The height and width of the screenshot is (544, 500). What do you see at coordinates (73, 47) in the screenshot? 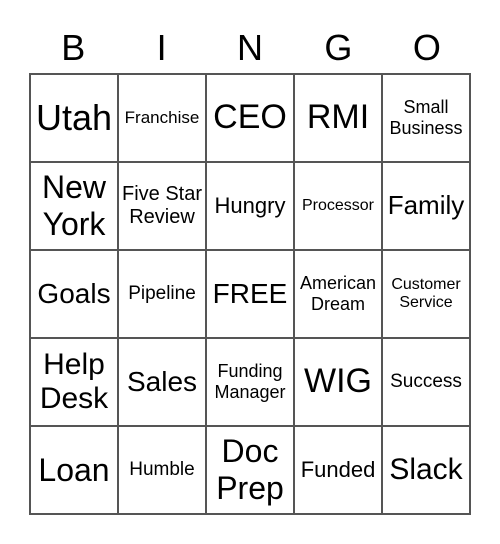
I see `header-letter-b: B` at bounding box center [73, 47].